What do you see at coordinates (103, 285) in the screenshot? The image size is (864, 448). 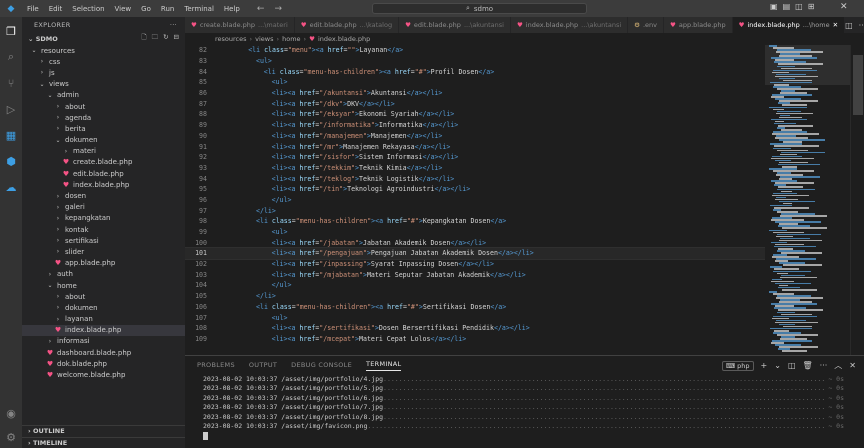 I see `folder-item: ⌄ home` at bounding box center [103, 285].